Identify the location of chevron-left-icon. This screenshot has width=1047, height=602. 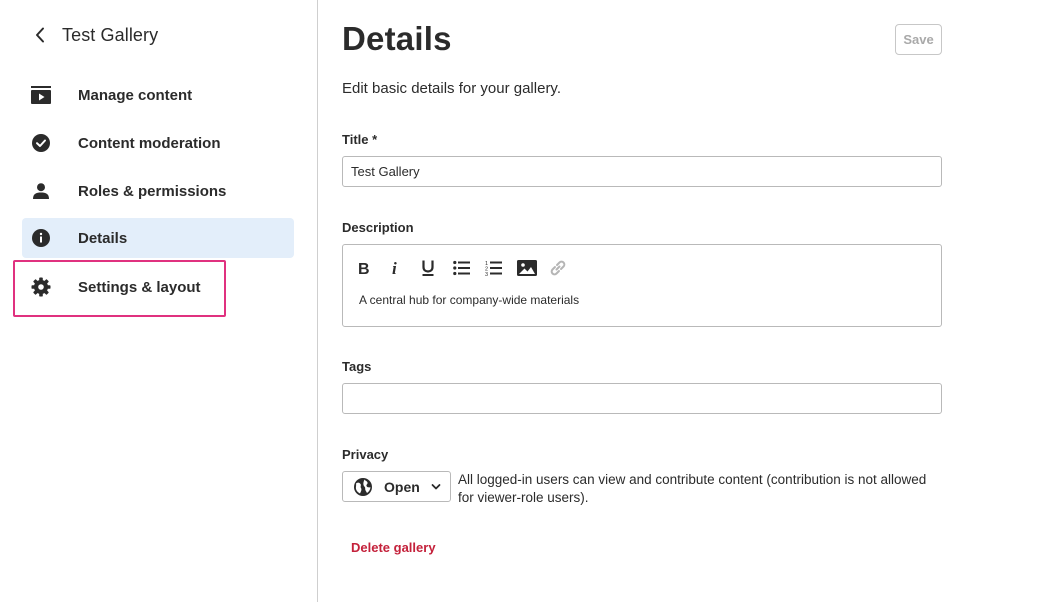
(42, 35).